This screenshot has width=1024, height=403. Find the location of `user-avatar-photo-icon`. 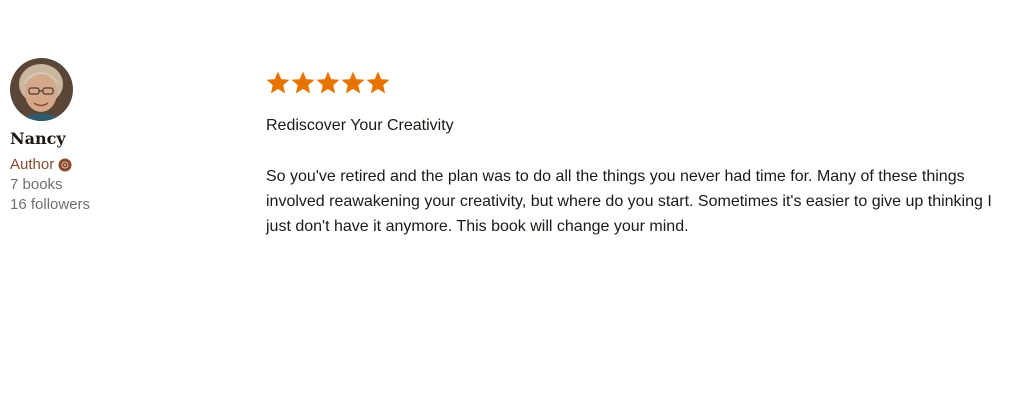

user-avatar-photo-icon is located at coordinates (41, 89).